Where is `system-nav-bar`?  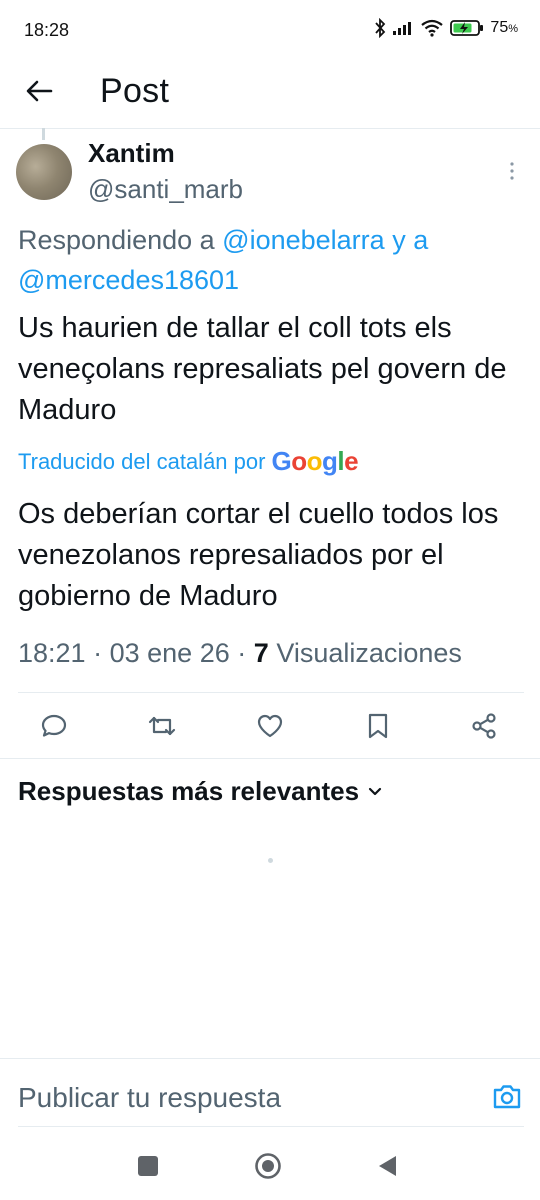
system-nav-bar is located at coordinates (270, 1170).